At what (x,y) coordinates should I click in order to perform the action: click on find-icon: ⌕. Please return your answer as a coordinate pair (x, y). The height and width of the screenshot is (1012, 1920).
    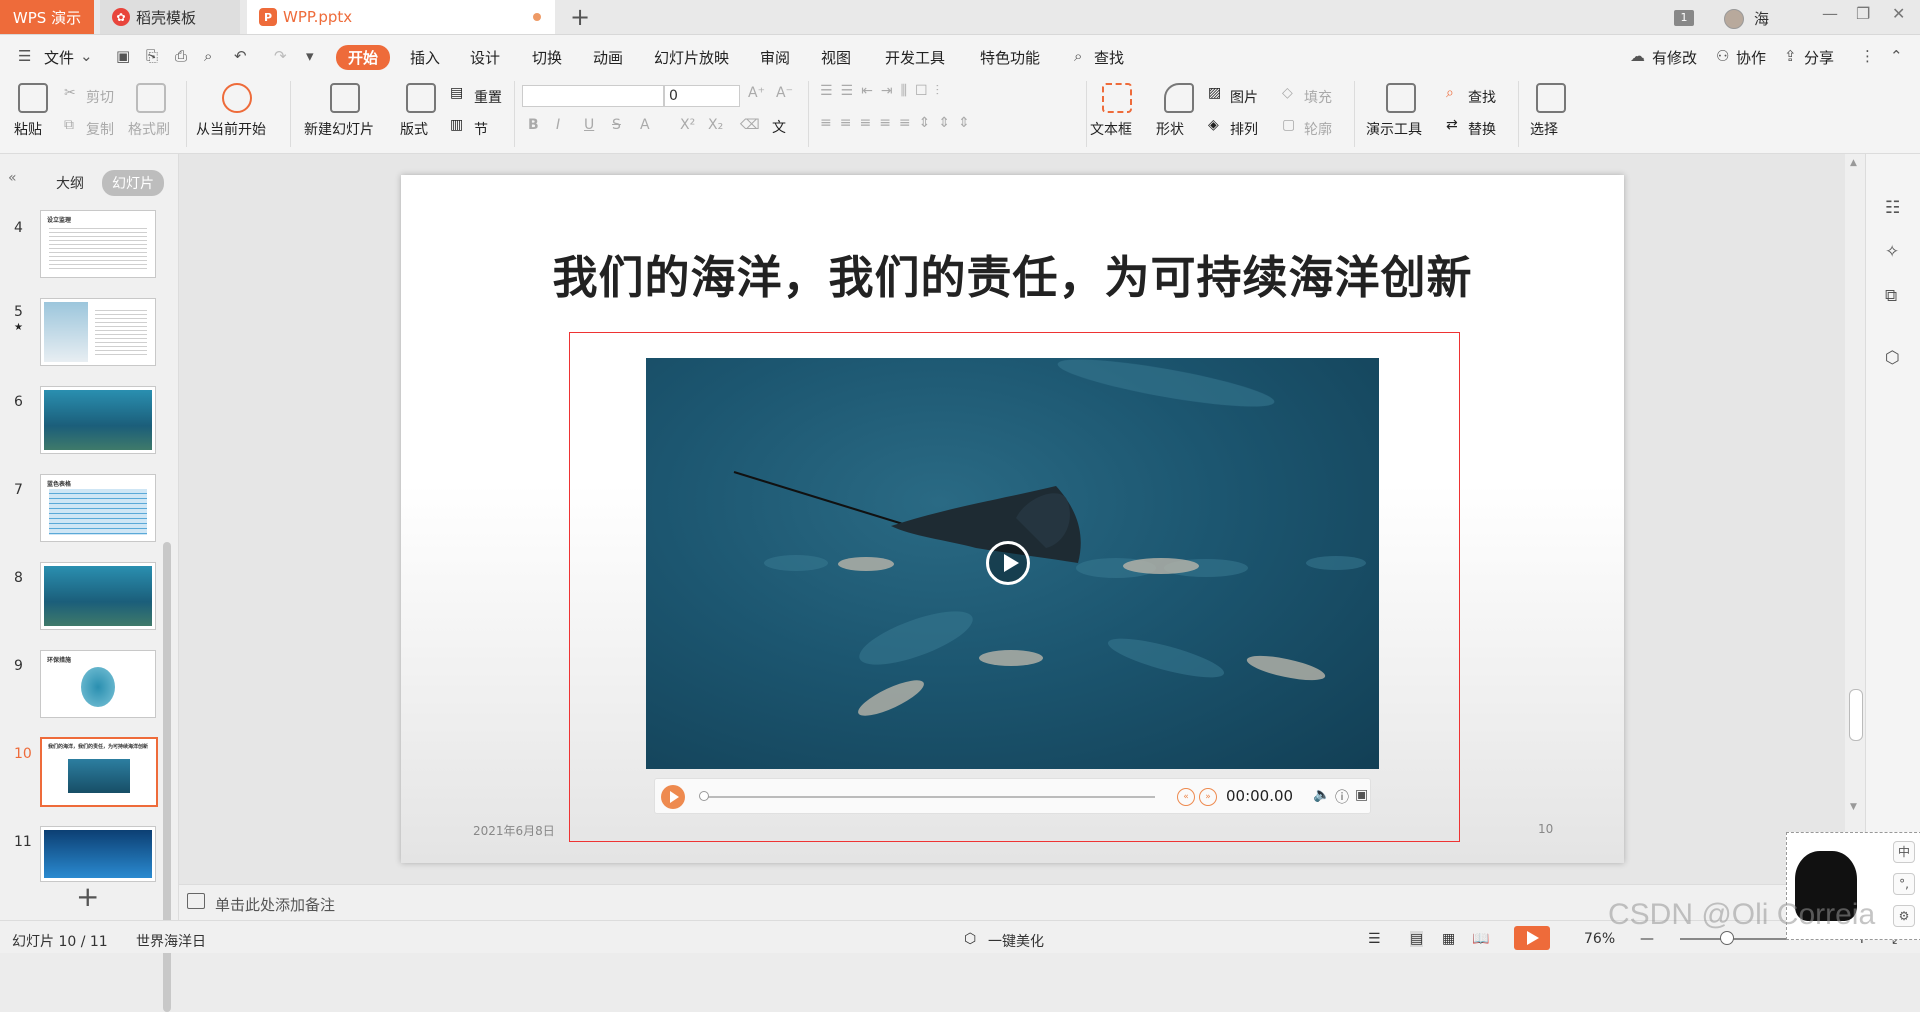
    Looking at the image, I should click on (1450, 93).